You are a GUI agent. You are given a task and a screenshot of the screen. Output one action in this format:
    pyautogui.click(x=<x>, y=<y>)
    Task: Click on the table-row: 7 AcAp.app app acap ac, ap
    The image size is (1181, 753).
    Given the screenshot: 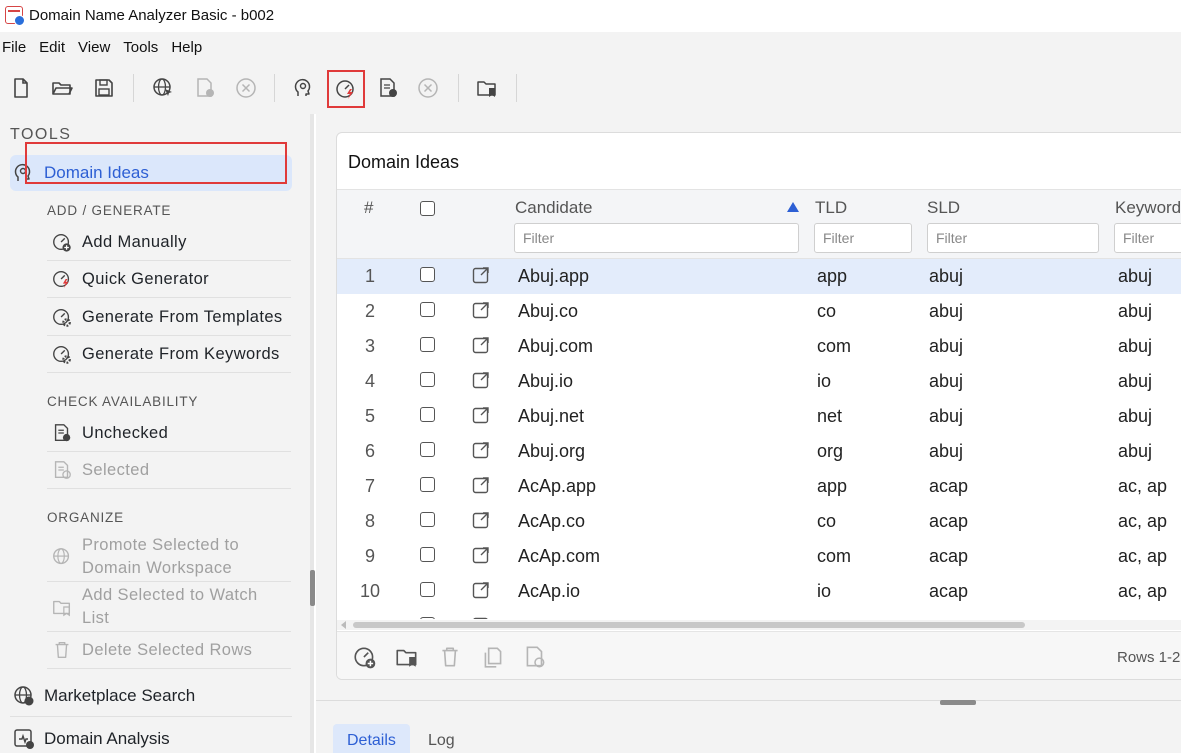 What is the action you would take?
    pyautogui.click(x=759, y=486)
    